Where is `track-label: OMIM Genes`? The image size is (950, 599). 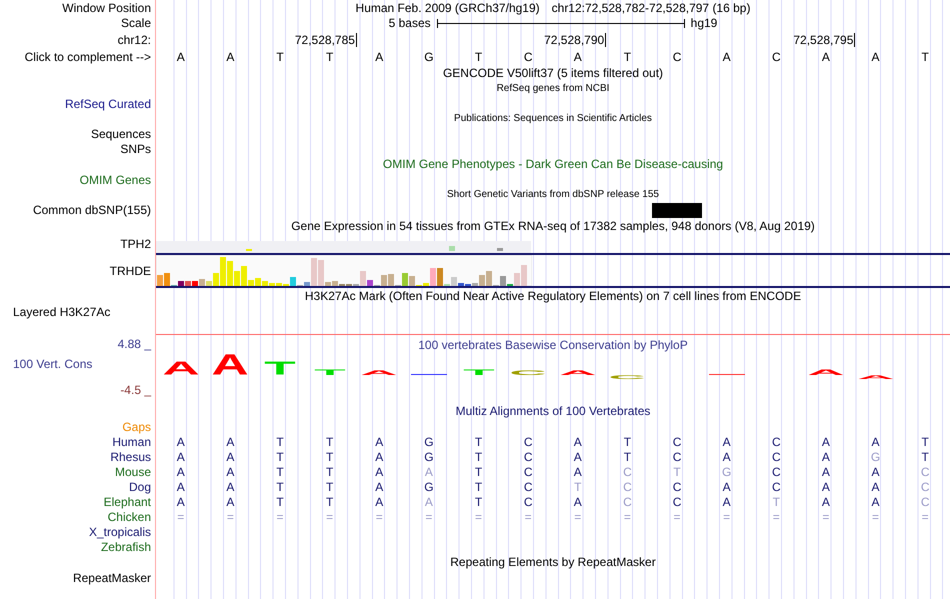
track-label: OMIM Genes is located at coordinates (115, 179).